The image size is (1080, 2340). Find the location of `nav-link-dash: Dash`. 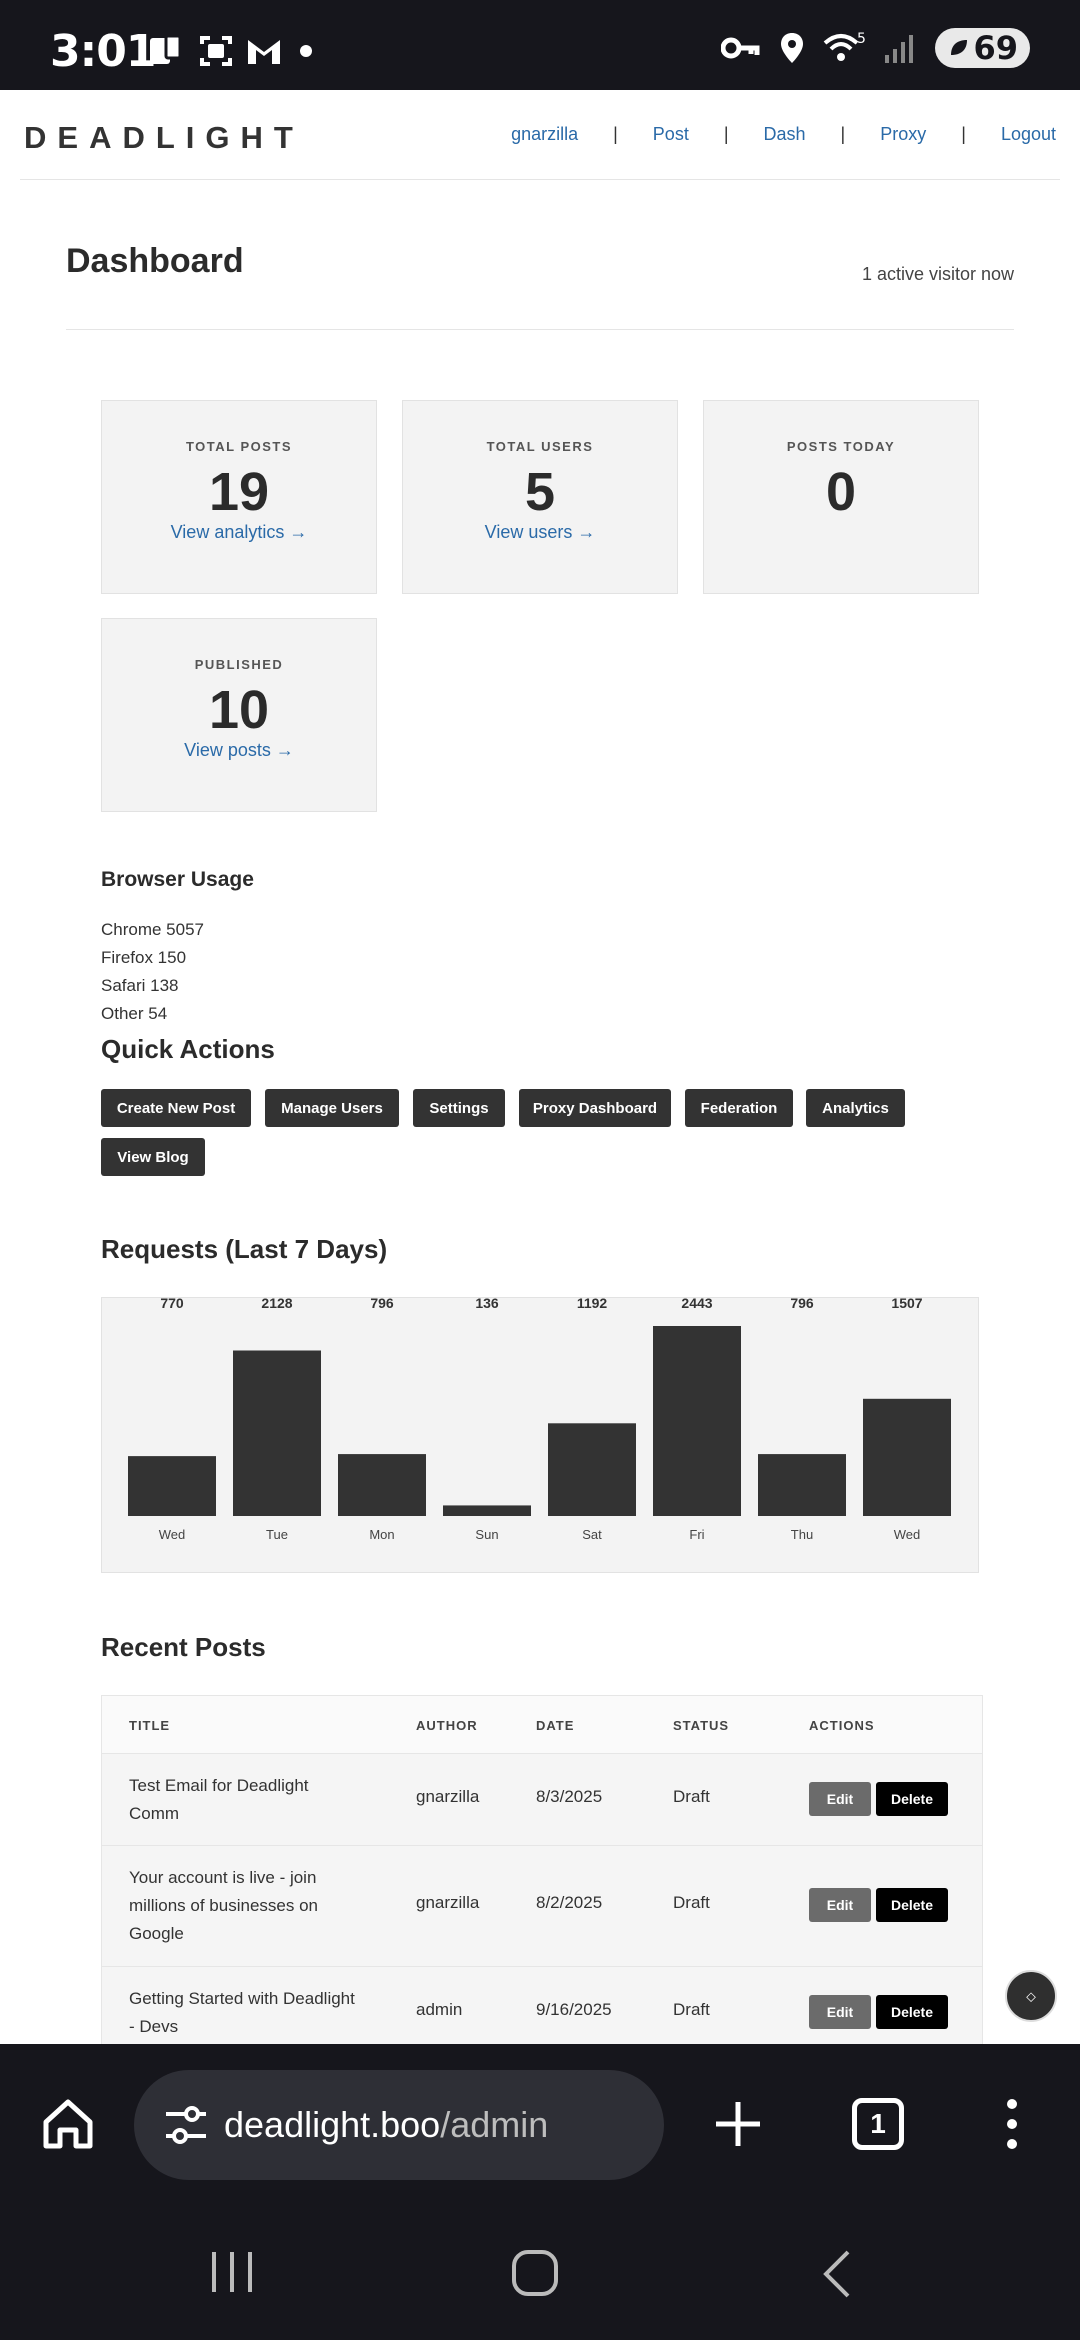

nav-link-dash: Dash is located at coordinates (785, 134).